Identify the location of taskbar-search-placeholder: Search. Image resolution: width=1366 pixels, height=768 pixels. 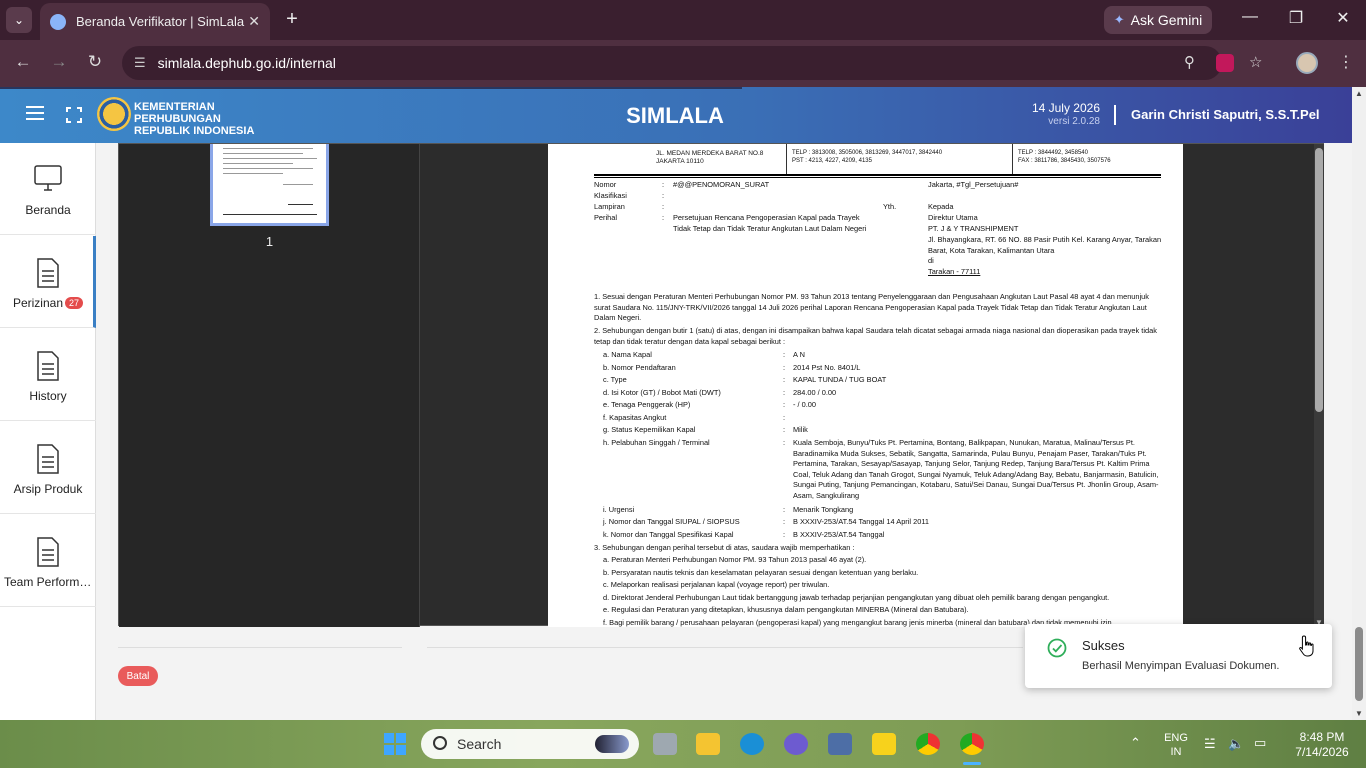
(479, 744).